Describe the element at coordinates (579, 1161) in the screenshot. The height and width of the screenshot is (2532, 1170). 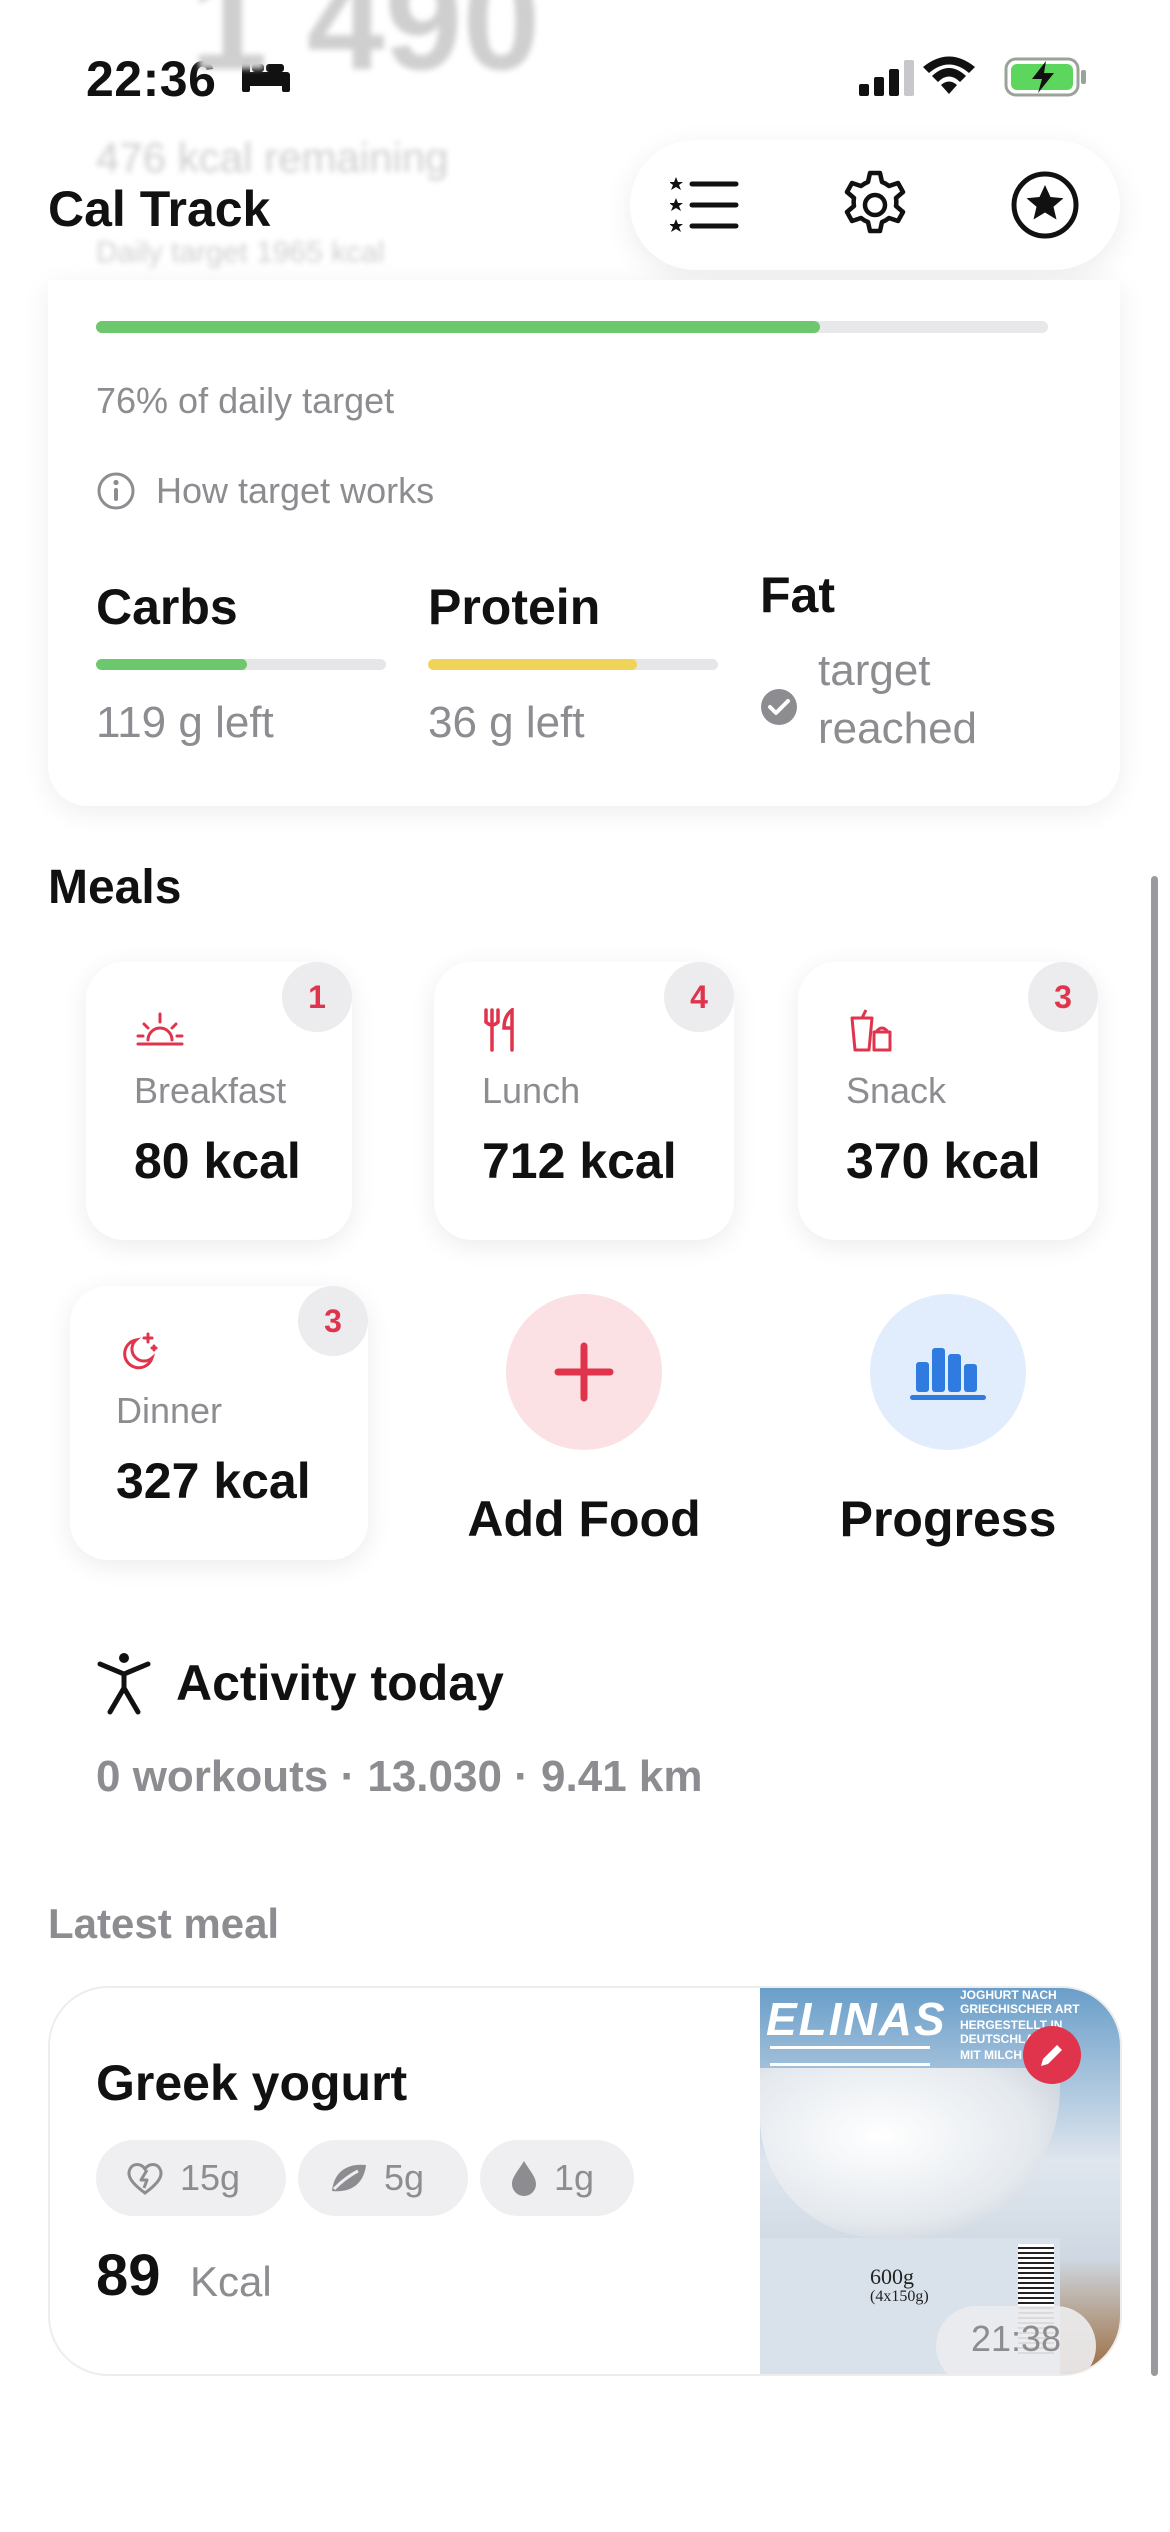
I see `lunch-kcal: 712 kcal` at that location.